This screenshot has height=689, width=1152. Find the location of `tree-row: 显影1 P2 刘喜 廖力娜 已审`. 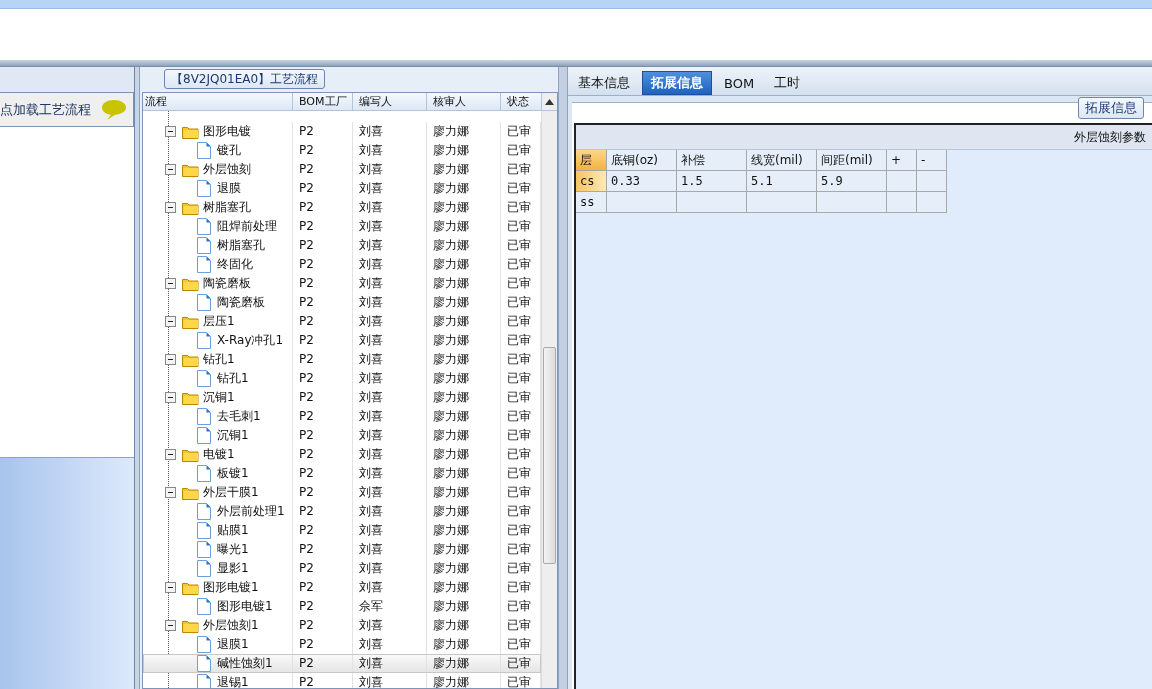

tree-row: 显影1 P2 刘喜 廖力娜 已审 is located at coordinates (342, 568).